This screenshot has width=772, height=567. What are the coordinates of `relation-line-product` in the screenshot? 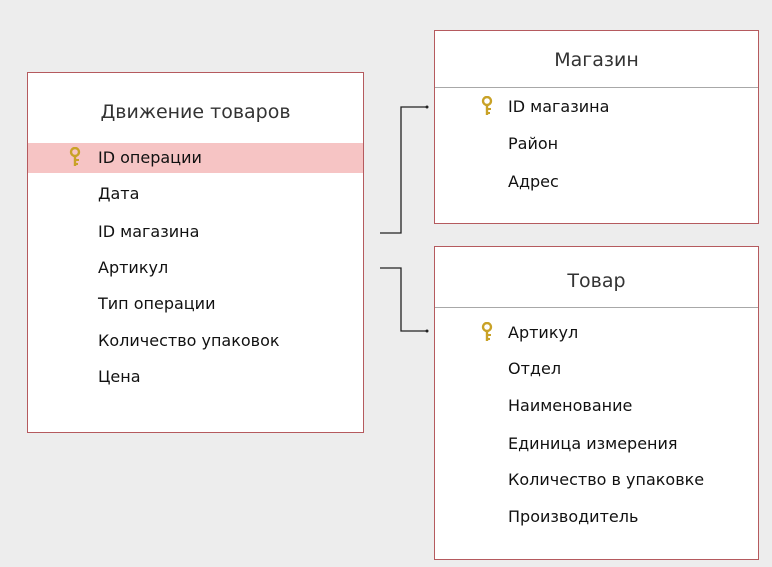 It's located at (403, 299).